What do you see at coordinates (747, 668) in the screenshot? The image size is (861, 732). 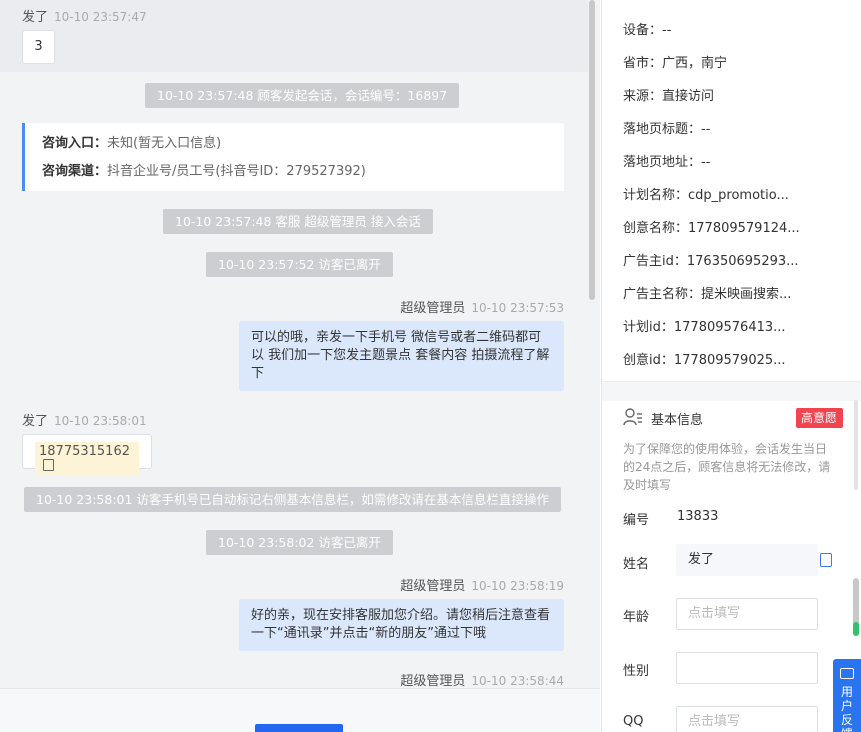 I see `gender-field` at bounding box center [747, 668].